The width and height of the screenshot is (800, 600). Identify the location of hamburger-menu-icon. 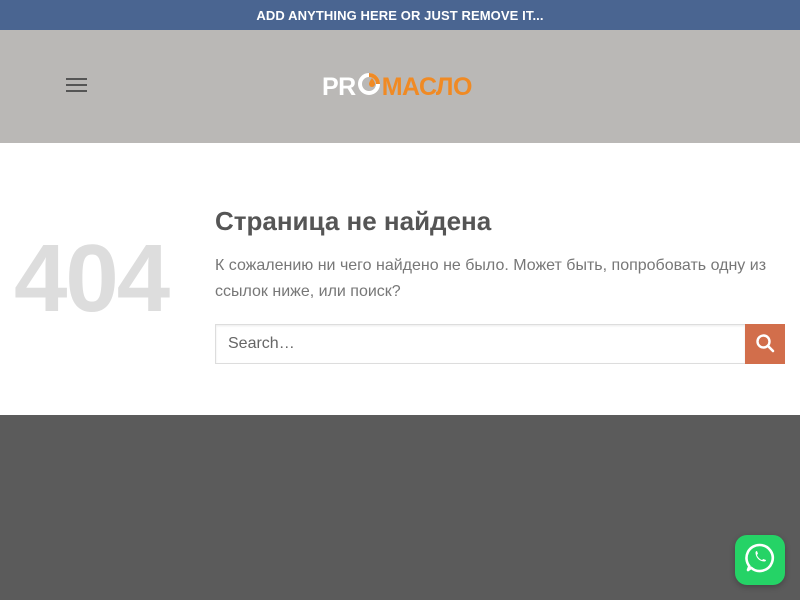
(77, 85).